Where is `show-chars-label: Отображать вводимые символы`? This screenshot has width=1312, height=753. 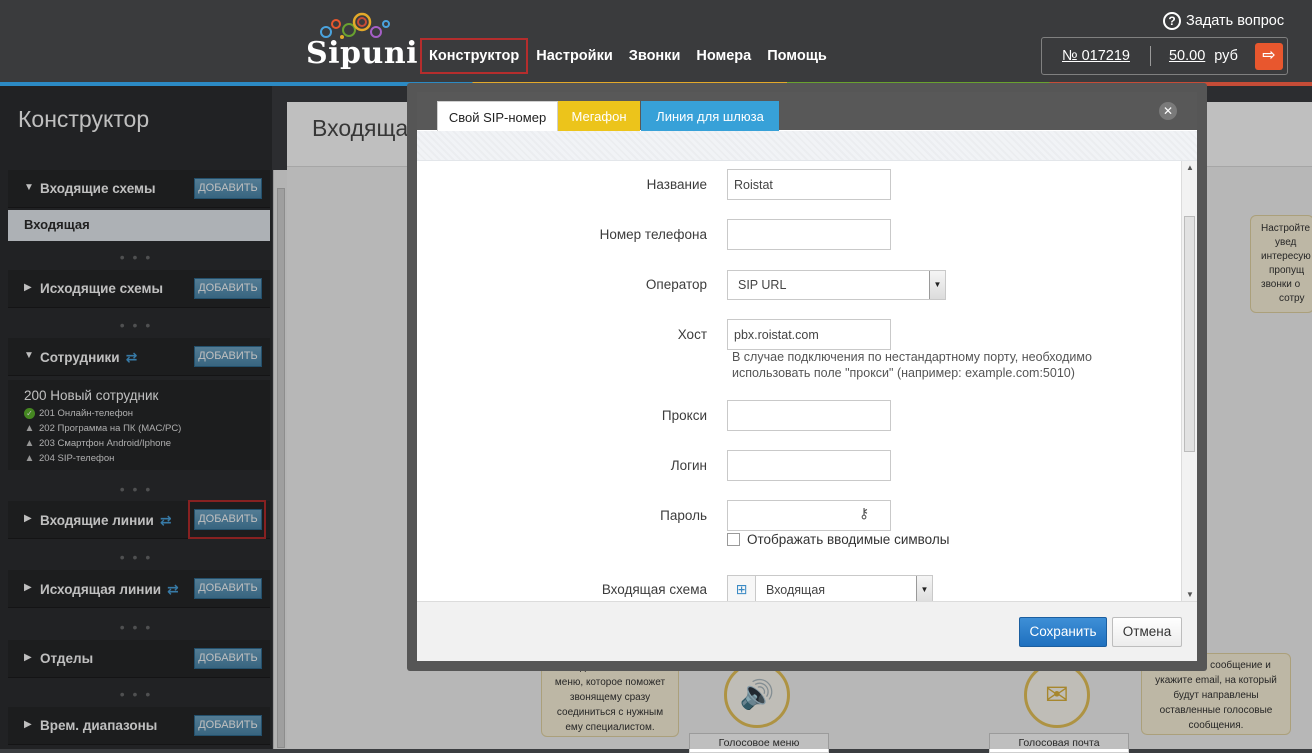 show-chars-label: Отображать вводимые символы is located at coordinates (848, 539).